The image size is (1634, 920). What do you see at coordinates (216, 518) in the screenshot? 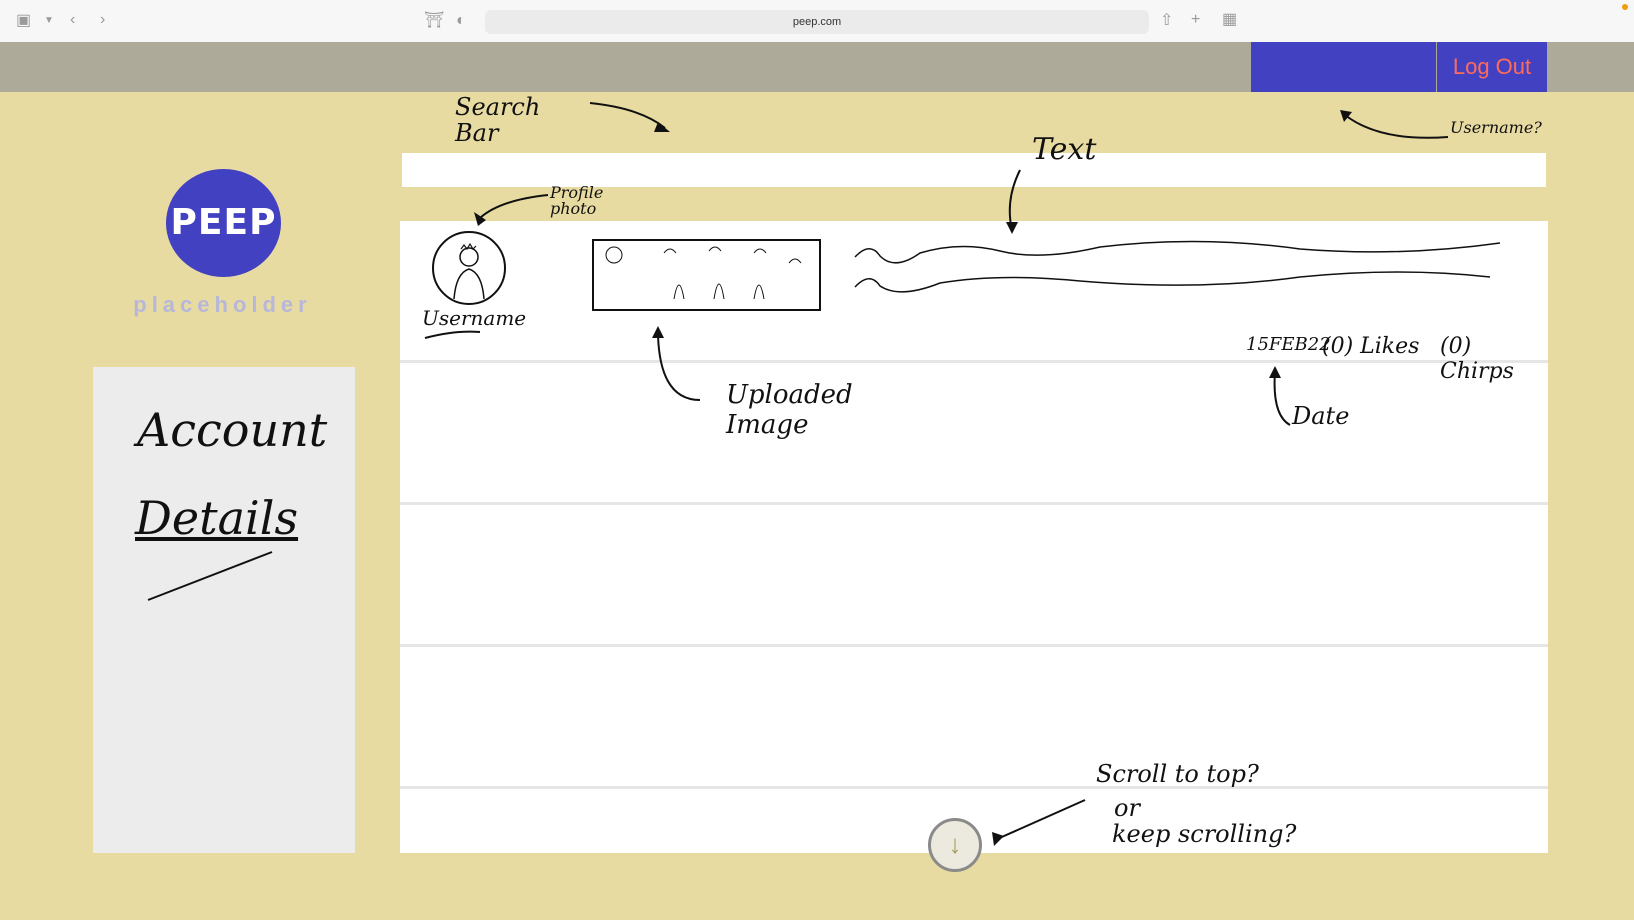
I see `sidebar-item-details: Details` at bounding box center [216, 518].